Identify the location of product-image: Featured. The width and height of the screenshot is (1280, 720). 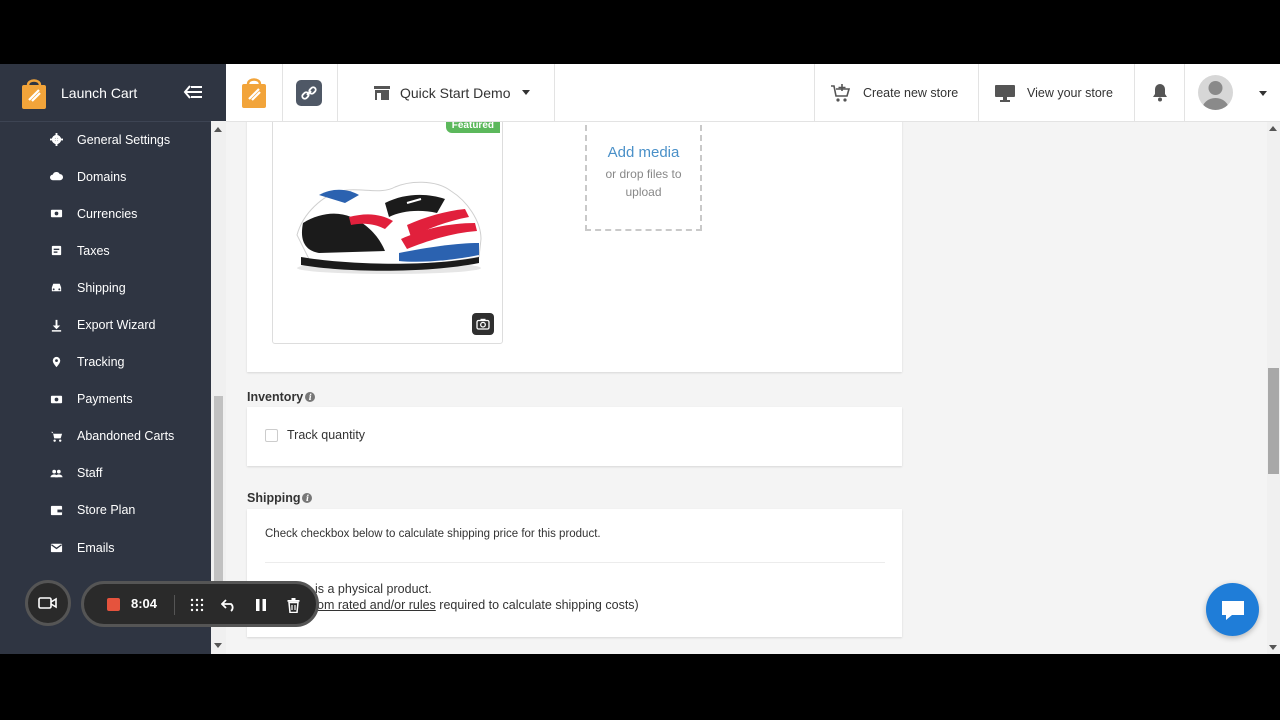
(387, 233).